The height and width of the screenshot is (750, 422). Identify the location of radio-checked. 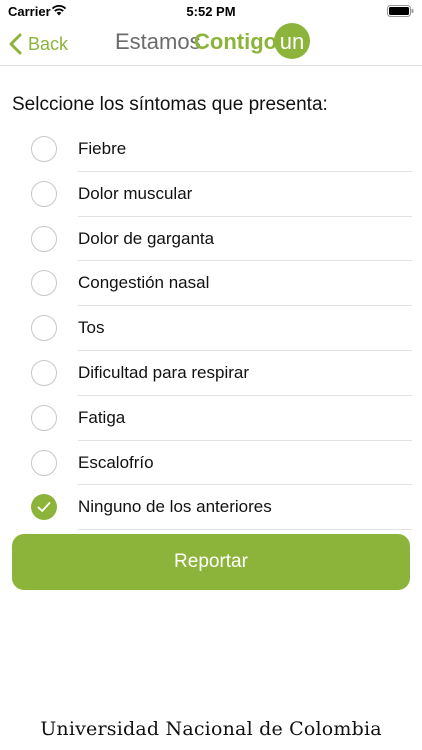
(44, 507).